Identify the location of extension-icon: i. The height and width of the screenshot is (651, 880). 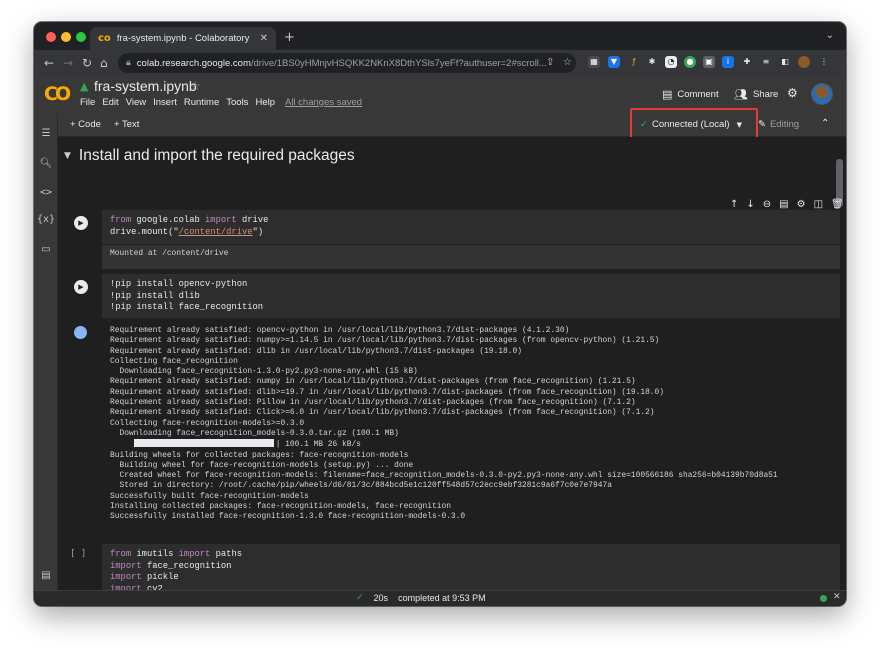
(728, 62).